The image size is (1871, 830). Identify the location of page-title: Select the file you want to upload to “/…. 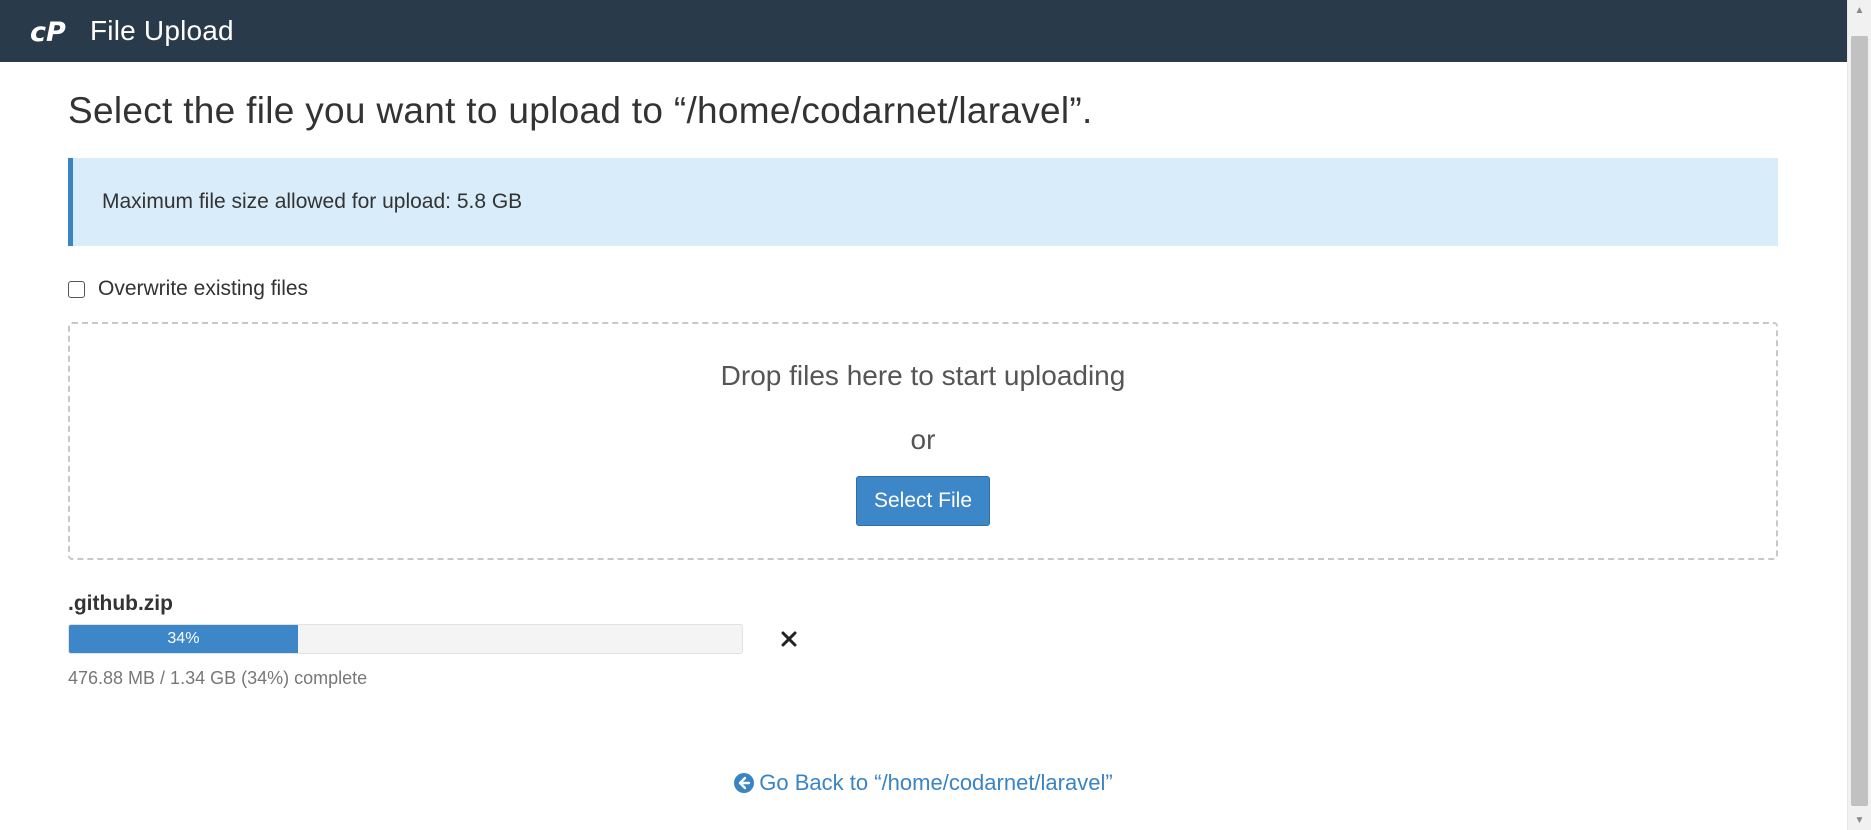
(580, 110).